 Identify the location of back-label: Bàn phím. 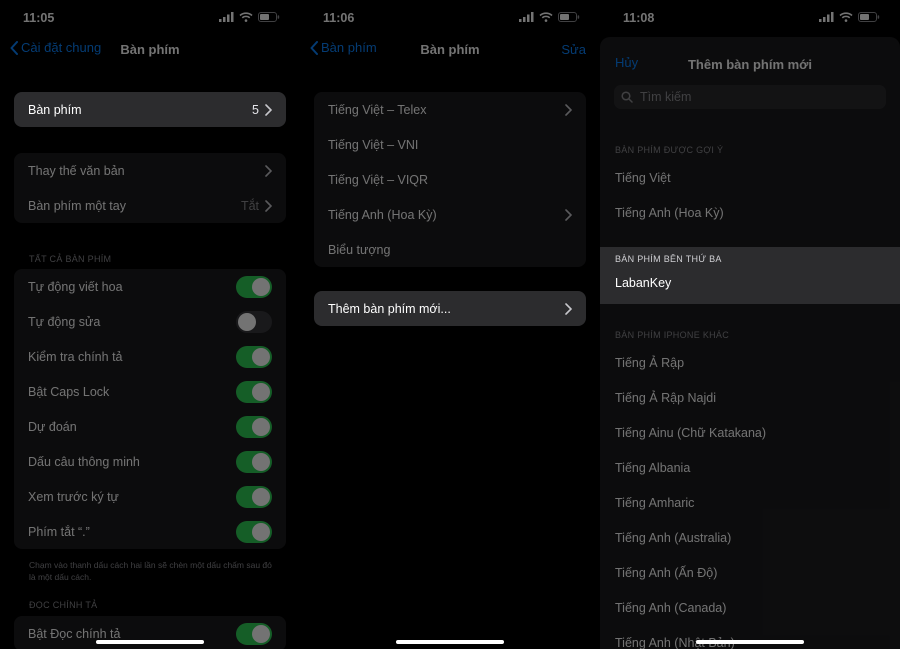
(349, 47).